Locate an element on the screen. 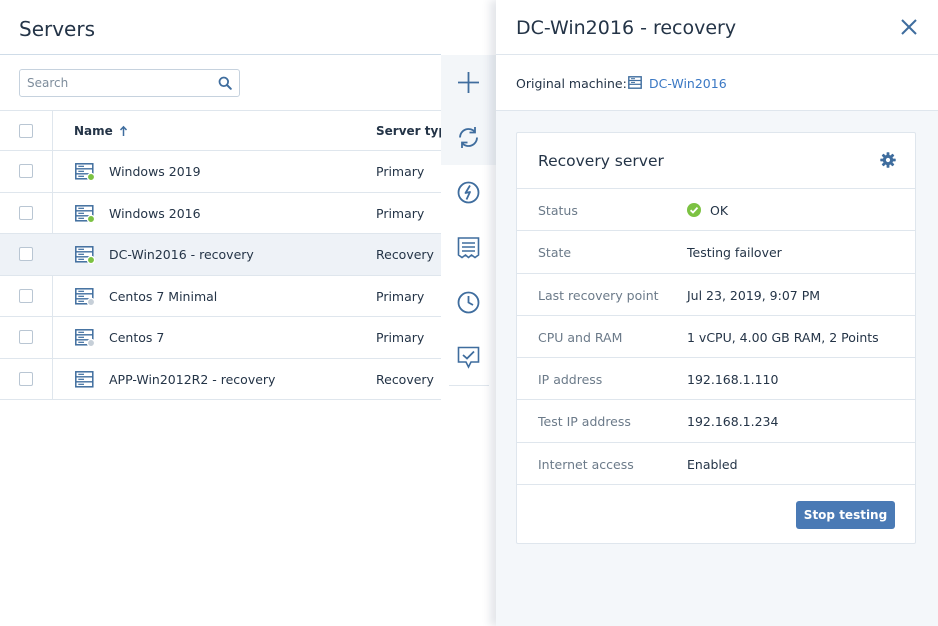  property-label: CPU and RAM is located at coordinates (580, 337).